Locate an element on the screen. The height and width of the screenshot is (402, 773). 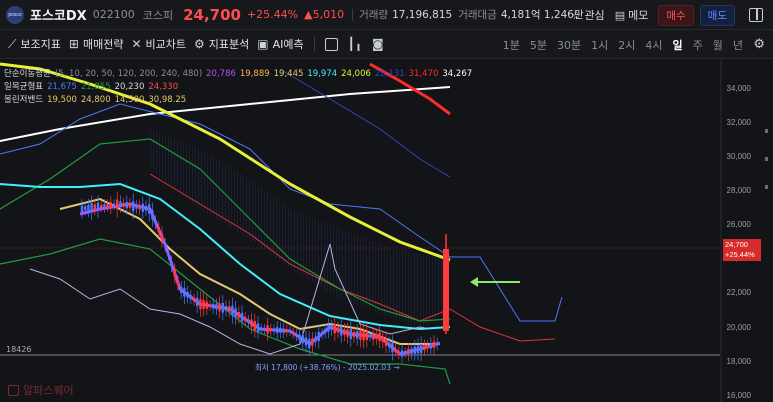
volume-value: 17,196,815 is located at coordinates (422, 14).